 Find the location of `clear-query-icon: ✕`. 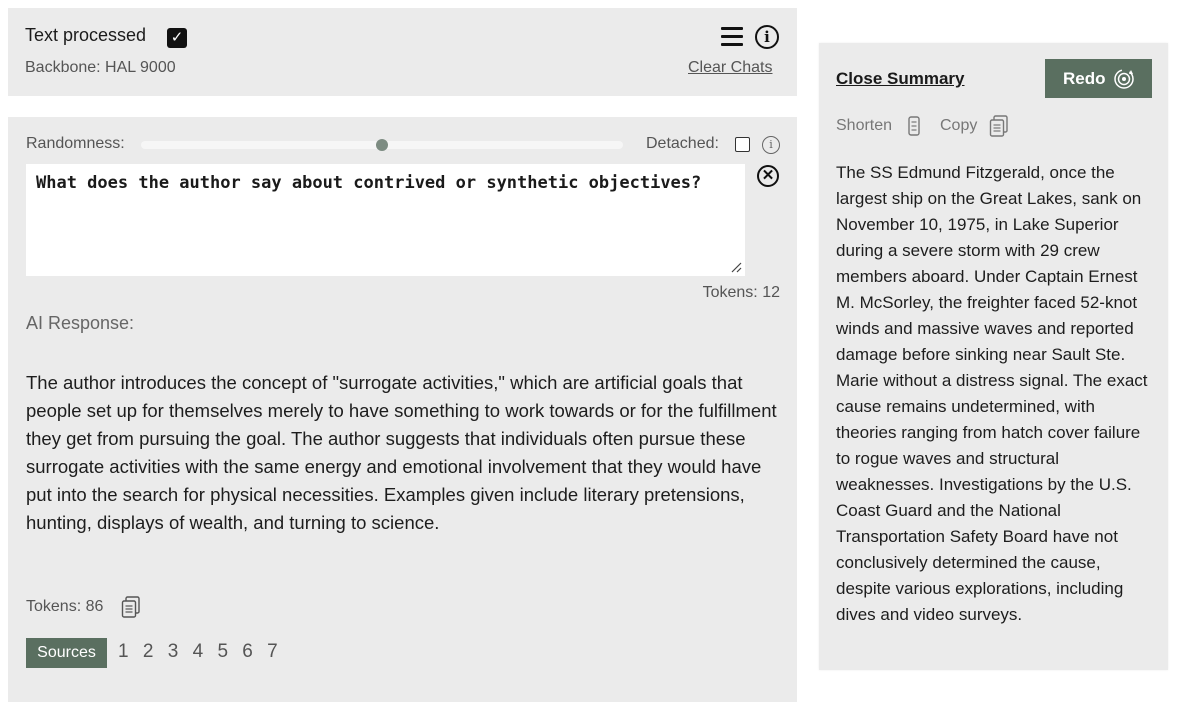

clear-query-icon: ✕ is located at coordinates (768, 176).